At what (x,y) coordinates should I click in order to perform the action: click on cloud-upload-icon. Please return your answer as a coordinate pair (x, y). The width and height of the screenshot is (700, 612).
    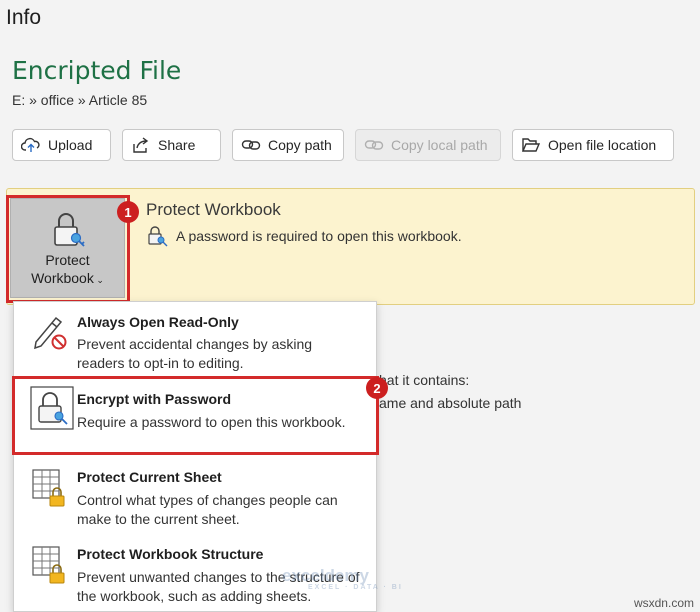
    Looking at the image, I should click on (30, 144).